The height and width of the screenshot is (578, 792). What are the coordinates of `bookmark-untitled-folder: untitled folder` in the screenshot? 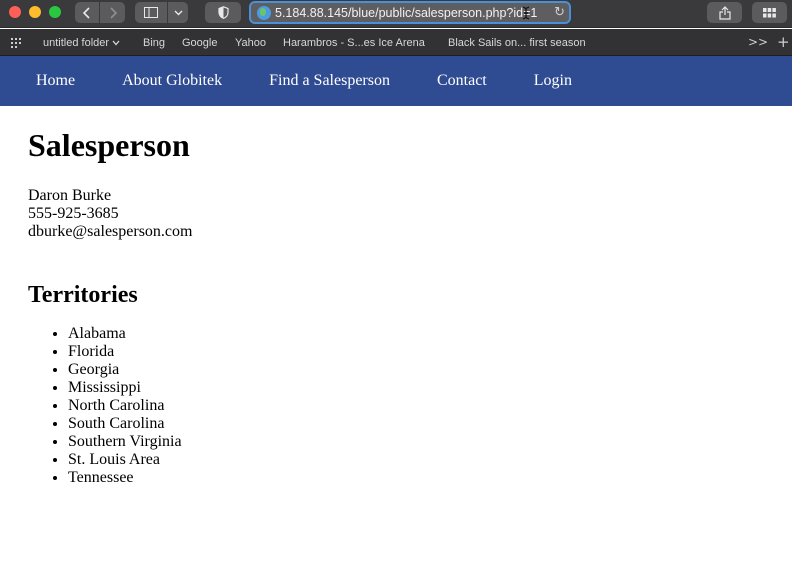 It's located at (81, 43).